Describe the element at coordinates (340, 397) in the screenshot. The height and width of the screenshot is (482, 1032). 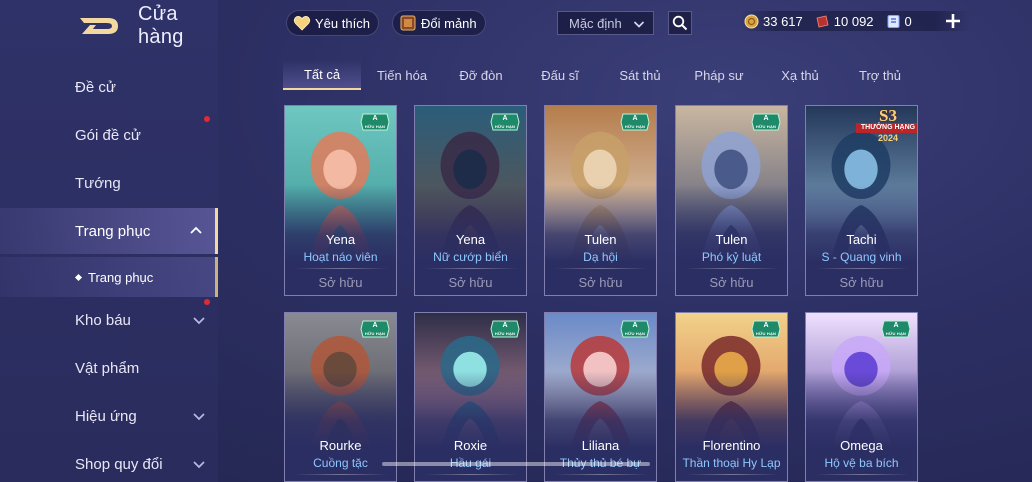
I see `skin-card: A HỮU HẠN Rourke Cuồng tặc` at that location.